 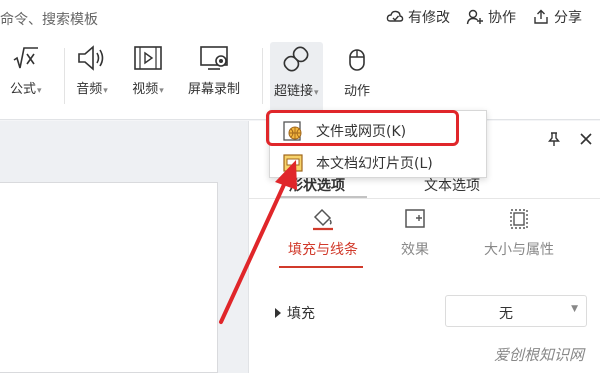 I want to click on hyperlink-button: 超链接▾, so click(x=296, y=78).